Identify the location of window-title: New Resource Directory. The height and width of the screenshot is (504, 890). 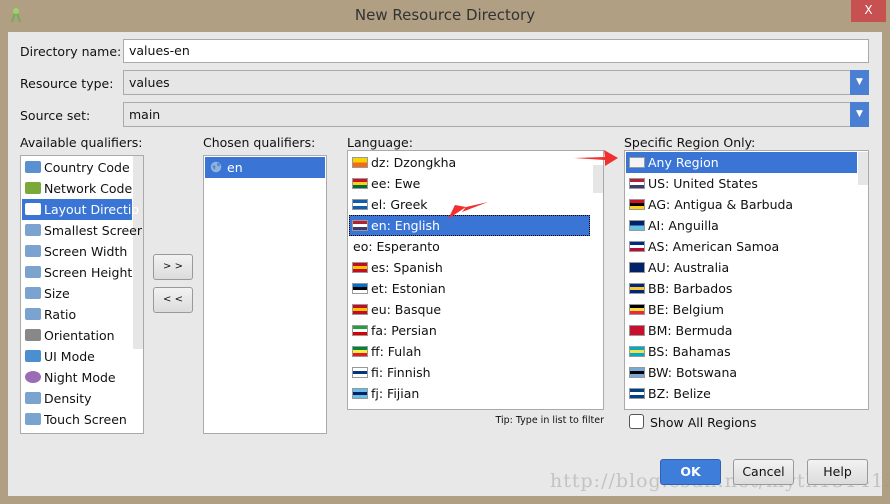
(445, 15).